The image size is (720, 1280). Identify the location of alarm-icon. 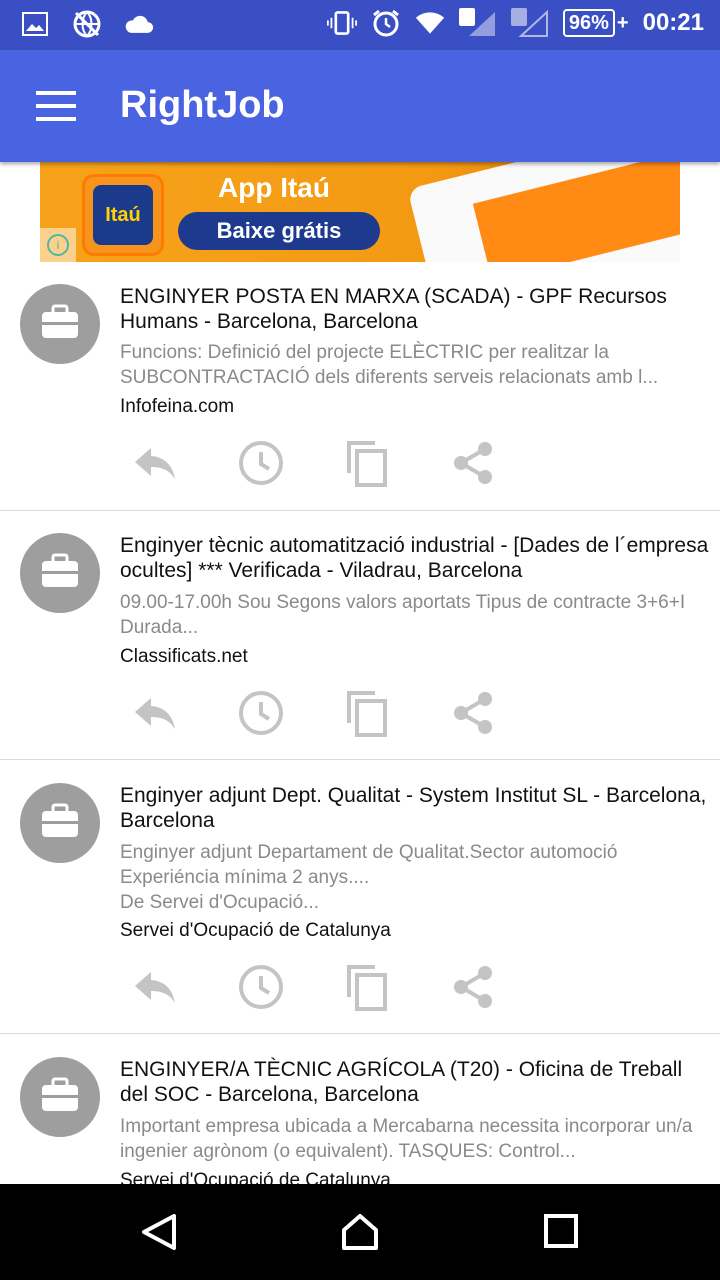
(386, 23).